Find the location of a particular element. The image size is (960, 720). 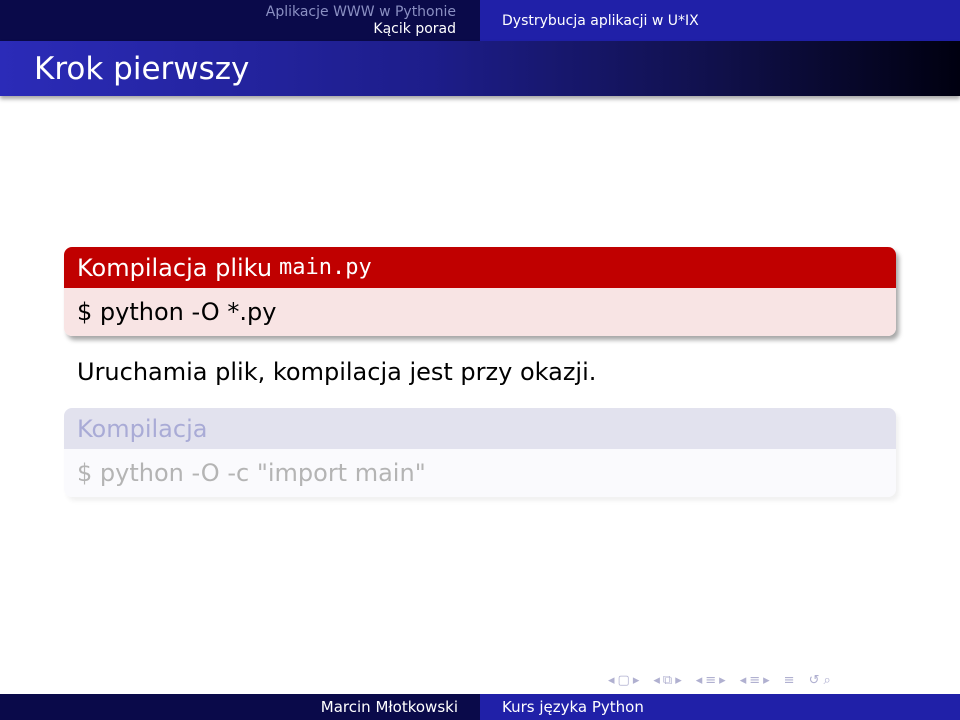

navigation-symbols: ◂ ▢ ▸ ◂ ⧉ ▸ ◂ ≡ ▸ ◂ ≡ ▸ ≡ ↺ ⌕ is located at coordinates (719, 680).